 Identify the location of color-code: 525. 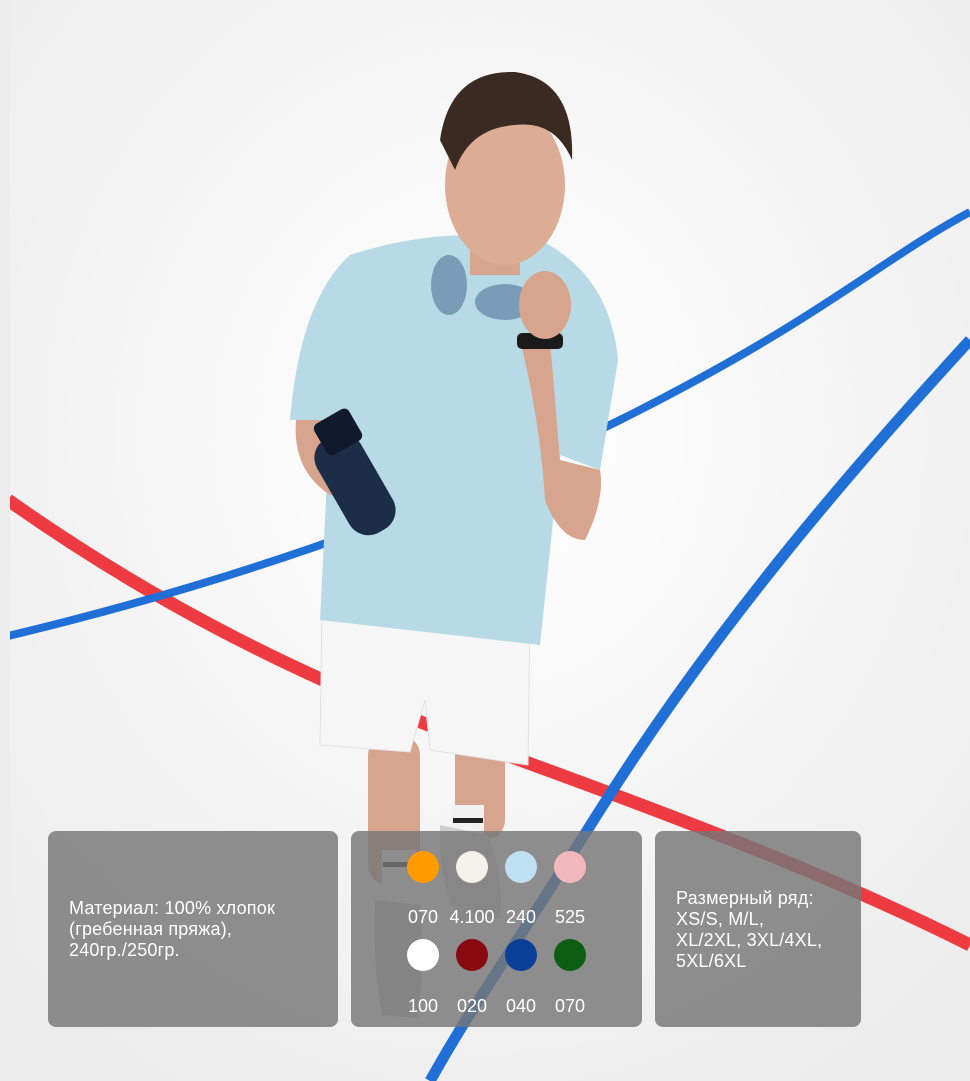
(570, 917).